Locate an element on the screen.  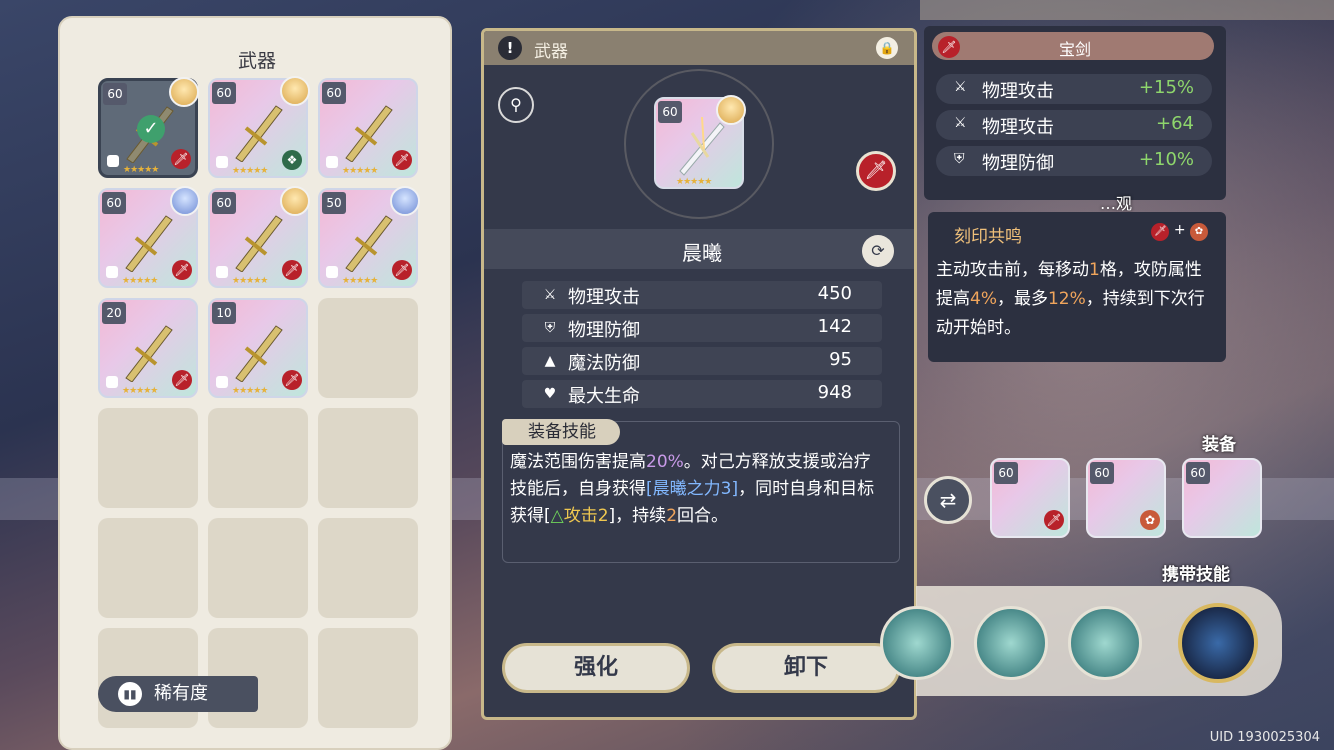
bar-chart-icon: ▮▮ is located at coordinates (130, 694).